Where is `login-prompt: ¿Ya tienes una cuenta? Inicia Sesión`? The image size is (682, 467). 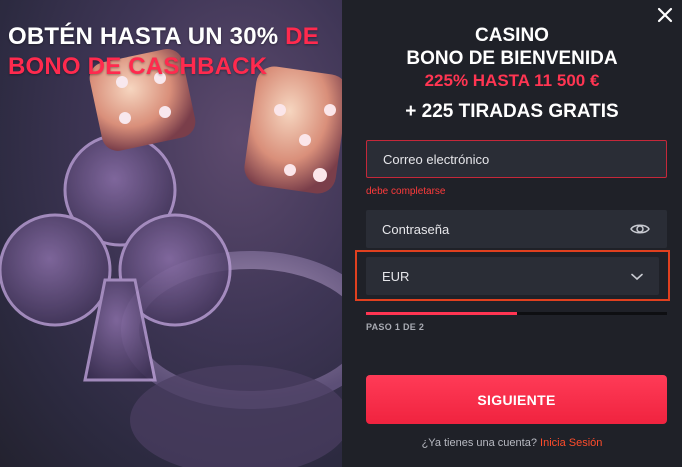
login-prompt: ¿Ya tienes una cuenta? Inicia Sesión is located at coordinates (512, 443).